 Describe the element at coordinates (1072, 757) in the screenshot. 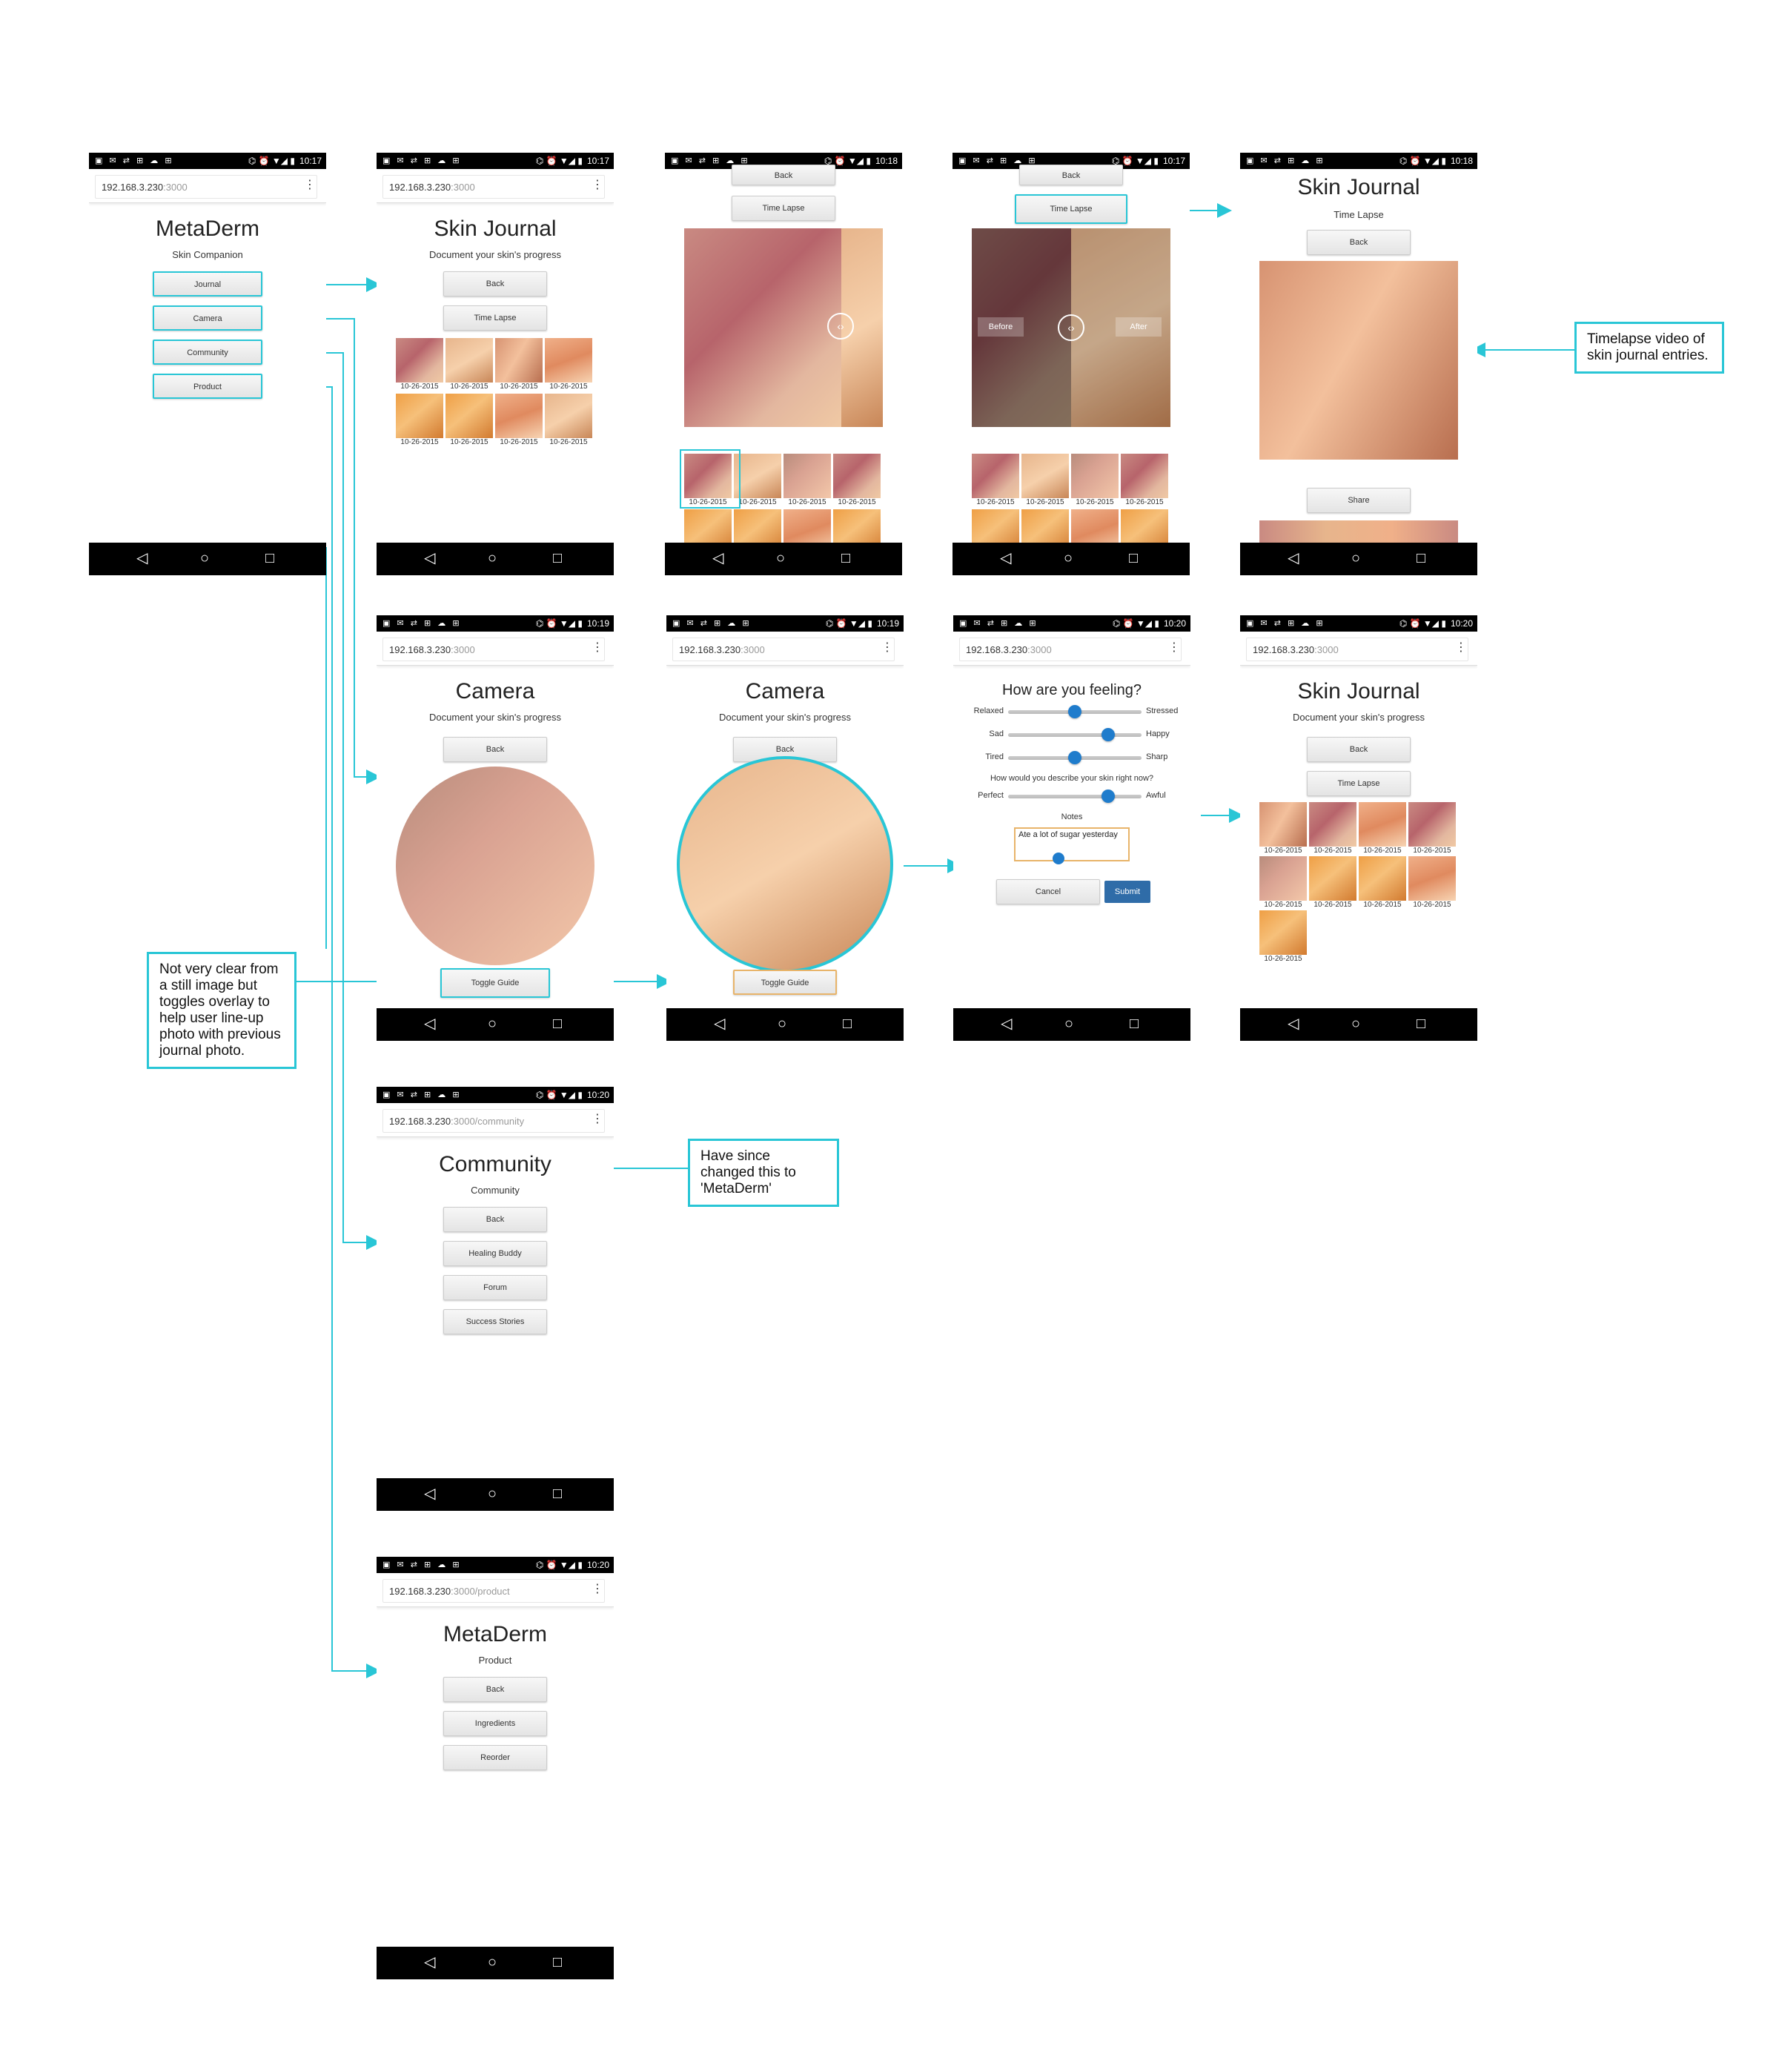

I see `mood-slider: Tired Sharp` at that location.